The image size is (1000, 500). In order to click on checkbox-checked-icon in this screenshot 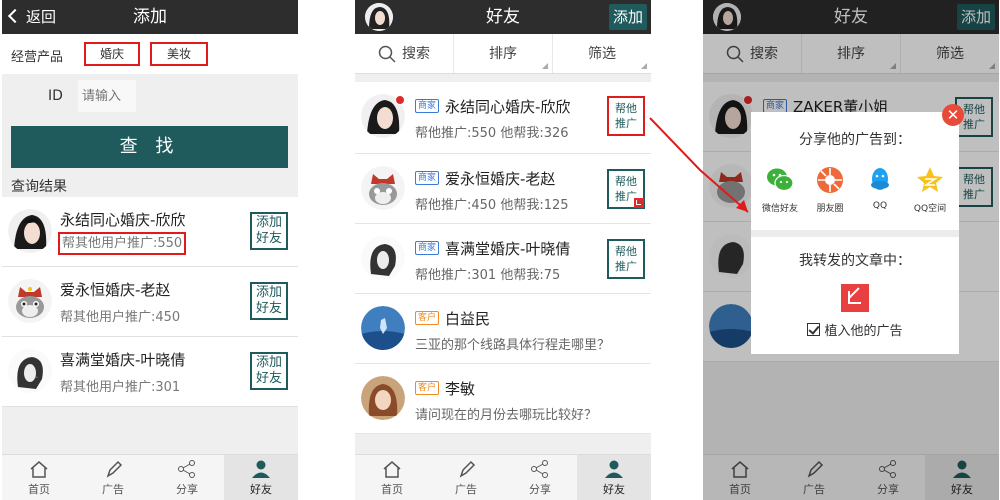, I will do `click(814, 329)`.